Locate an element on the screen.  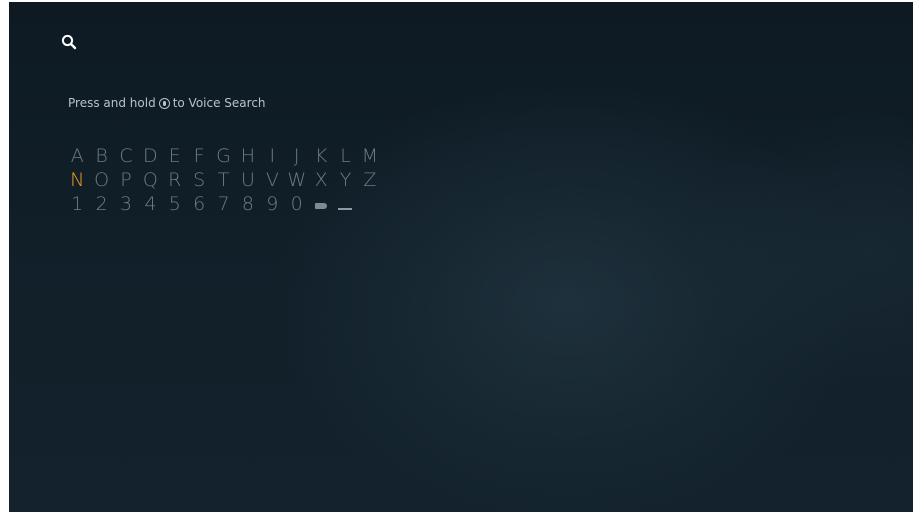
key-r: R is located at coordinates (175, 180).